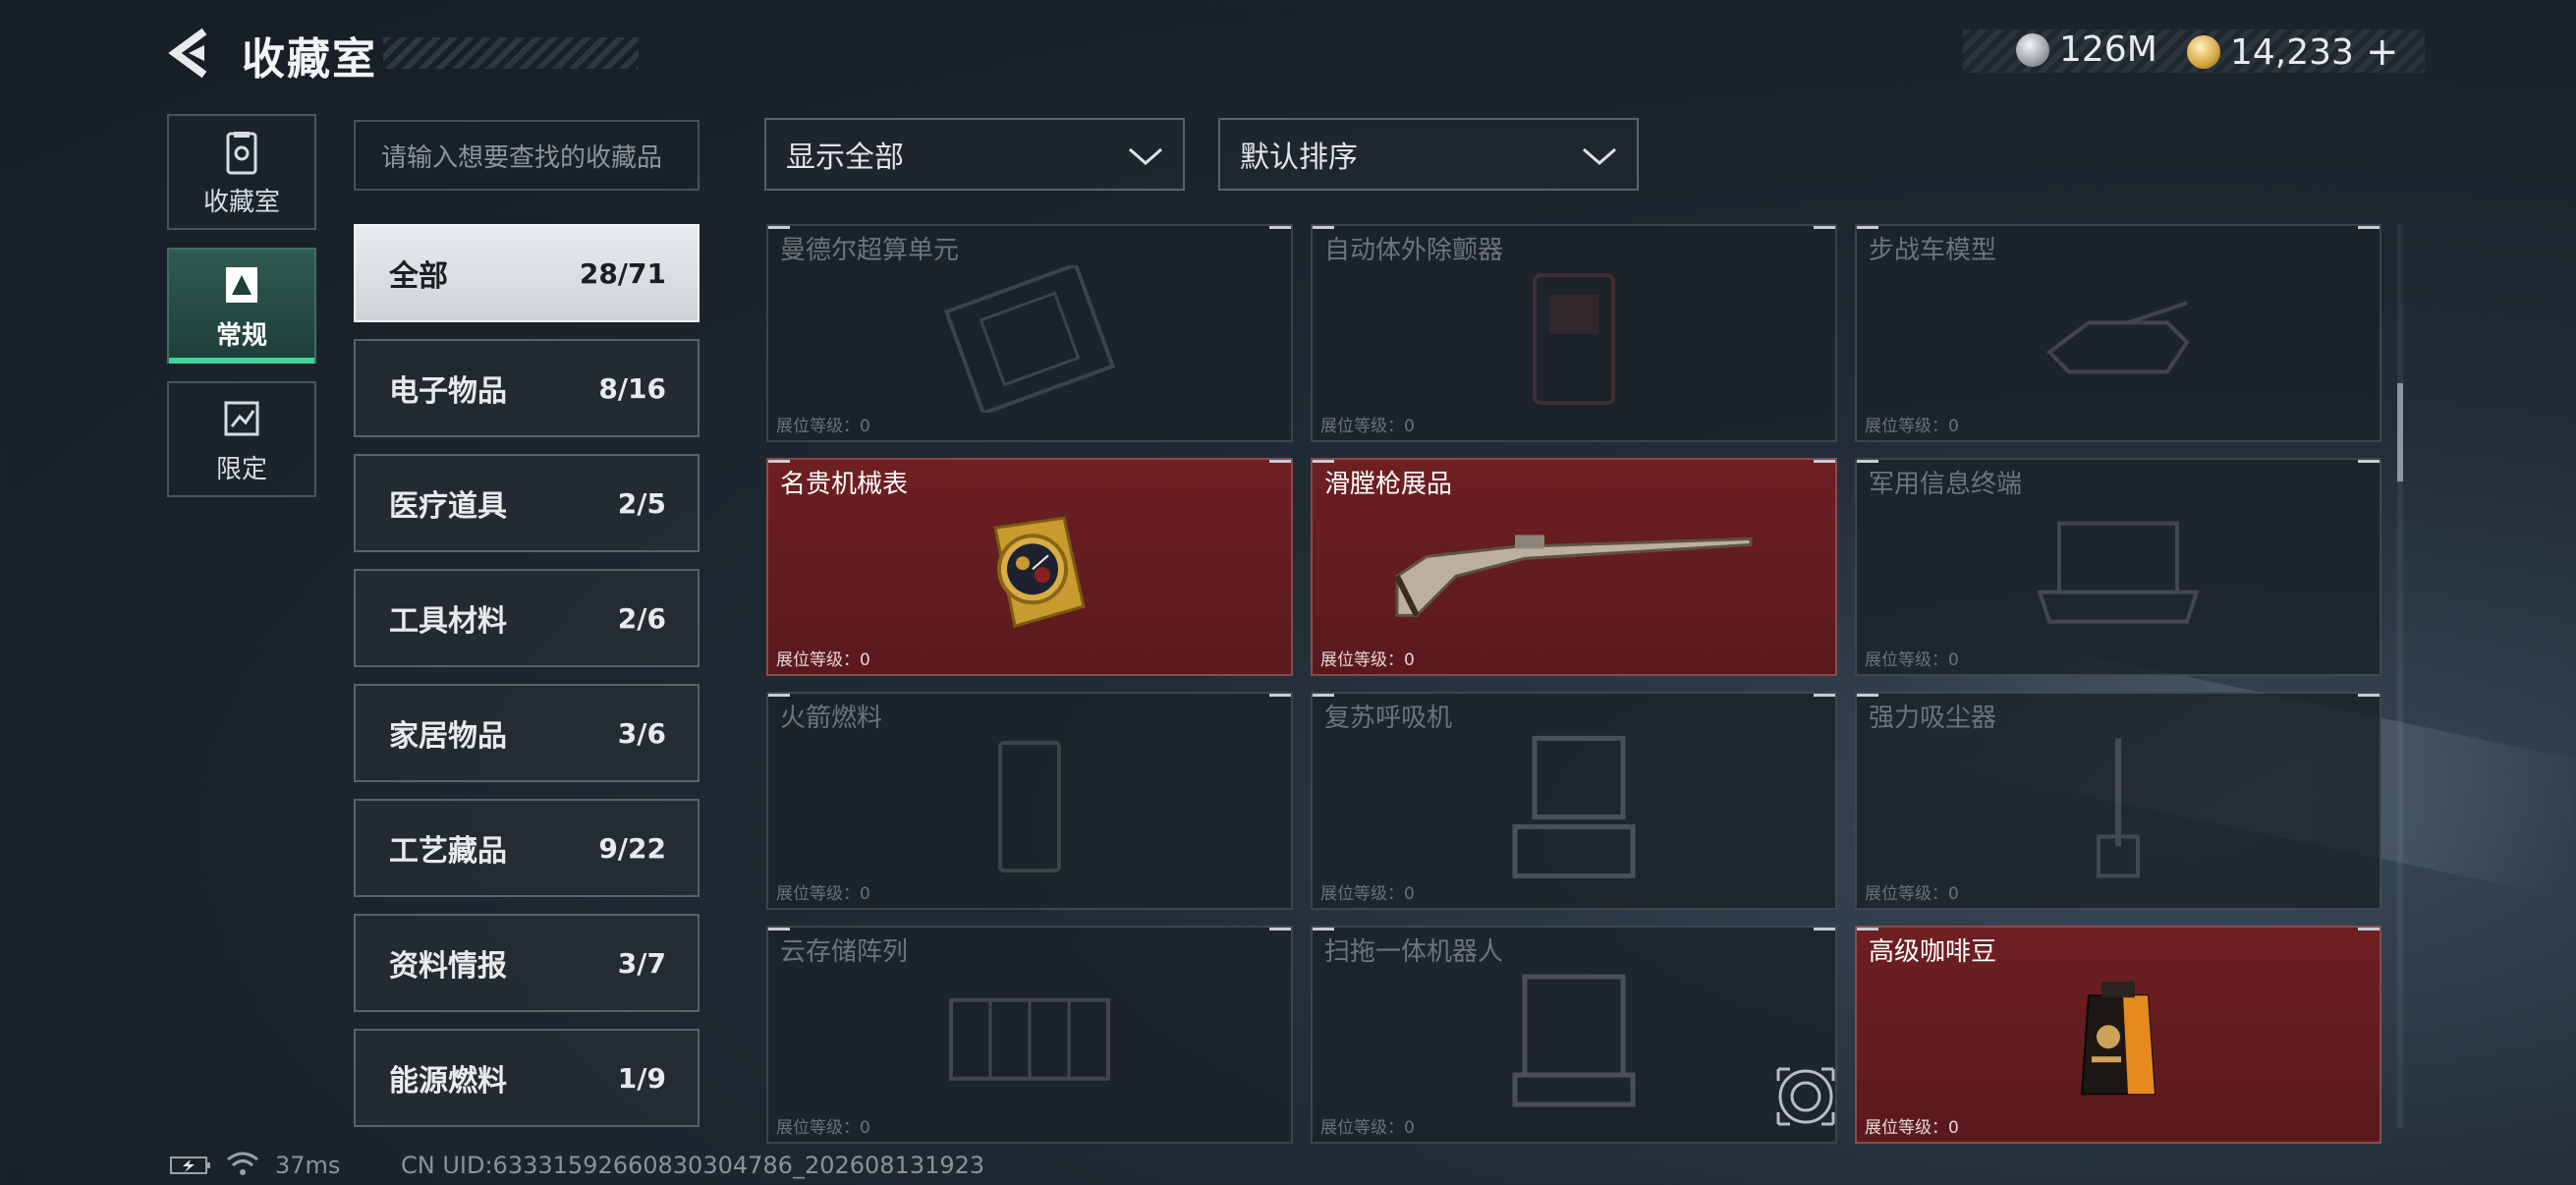 The height and width of the screenshot is (1185, 2576). I want to click on currency-silver: 126M, so click(2086, 50).